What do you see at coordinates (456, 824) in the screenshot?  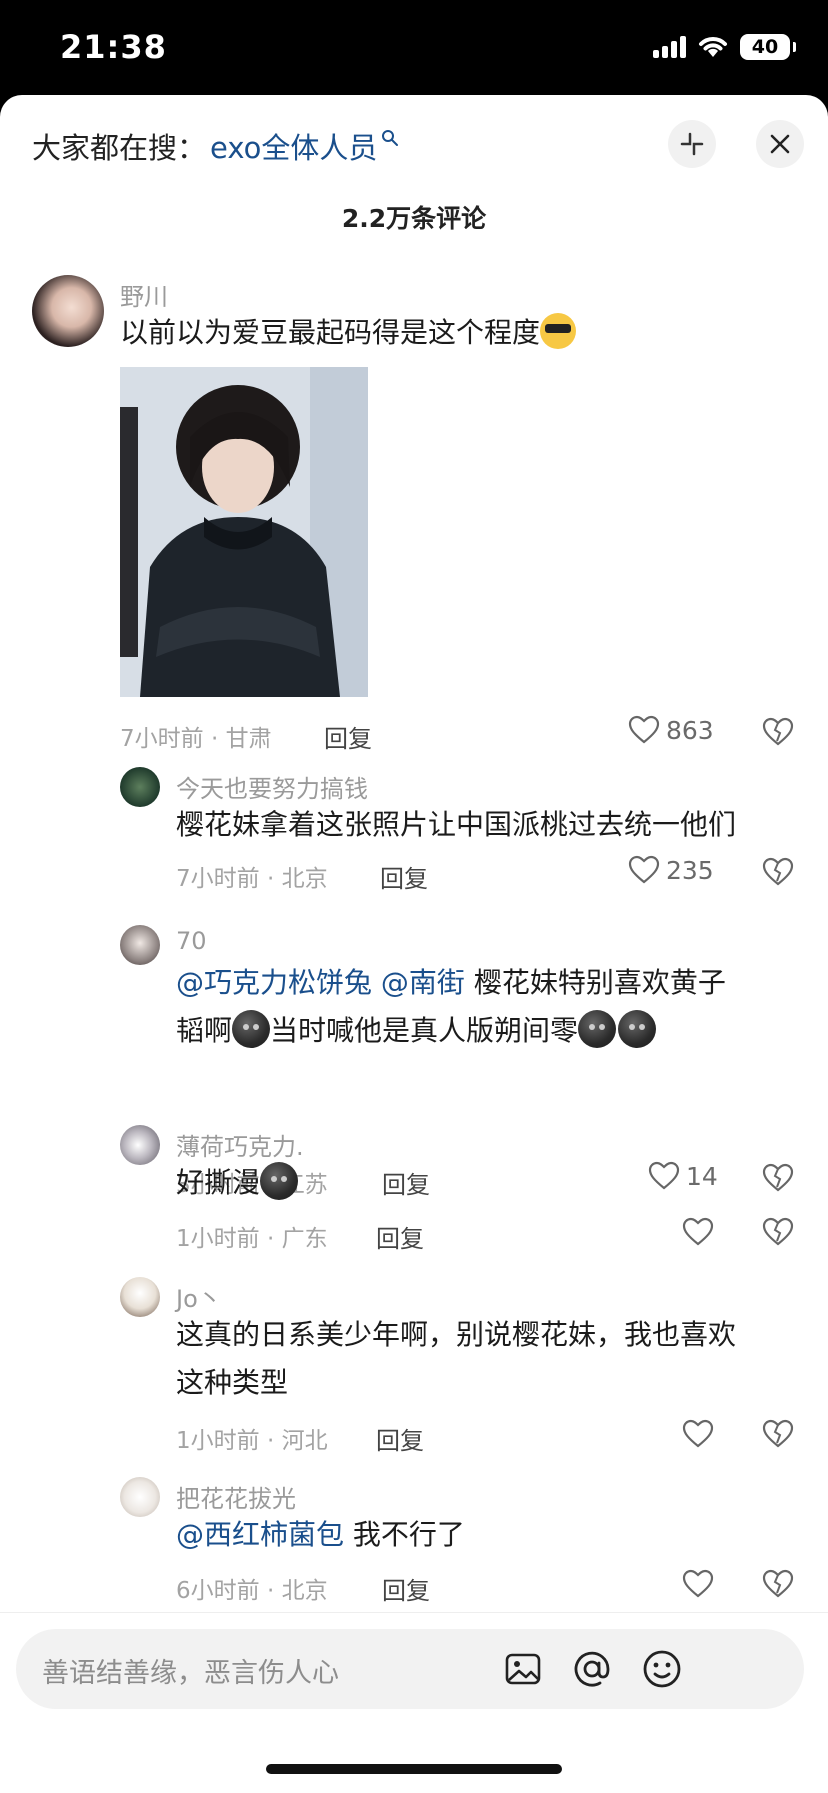 I see `comment-text: 樱花妹拿着这张照片让中国派桃过去统一他们` at bounding box center [456, 824].